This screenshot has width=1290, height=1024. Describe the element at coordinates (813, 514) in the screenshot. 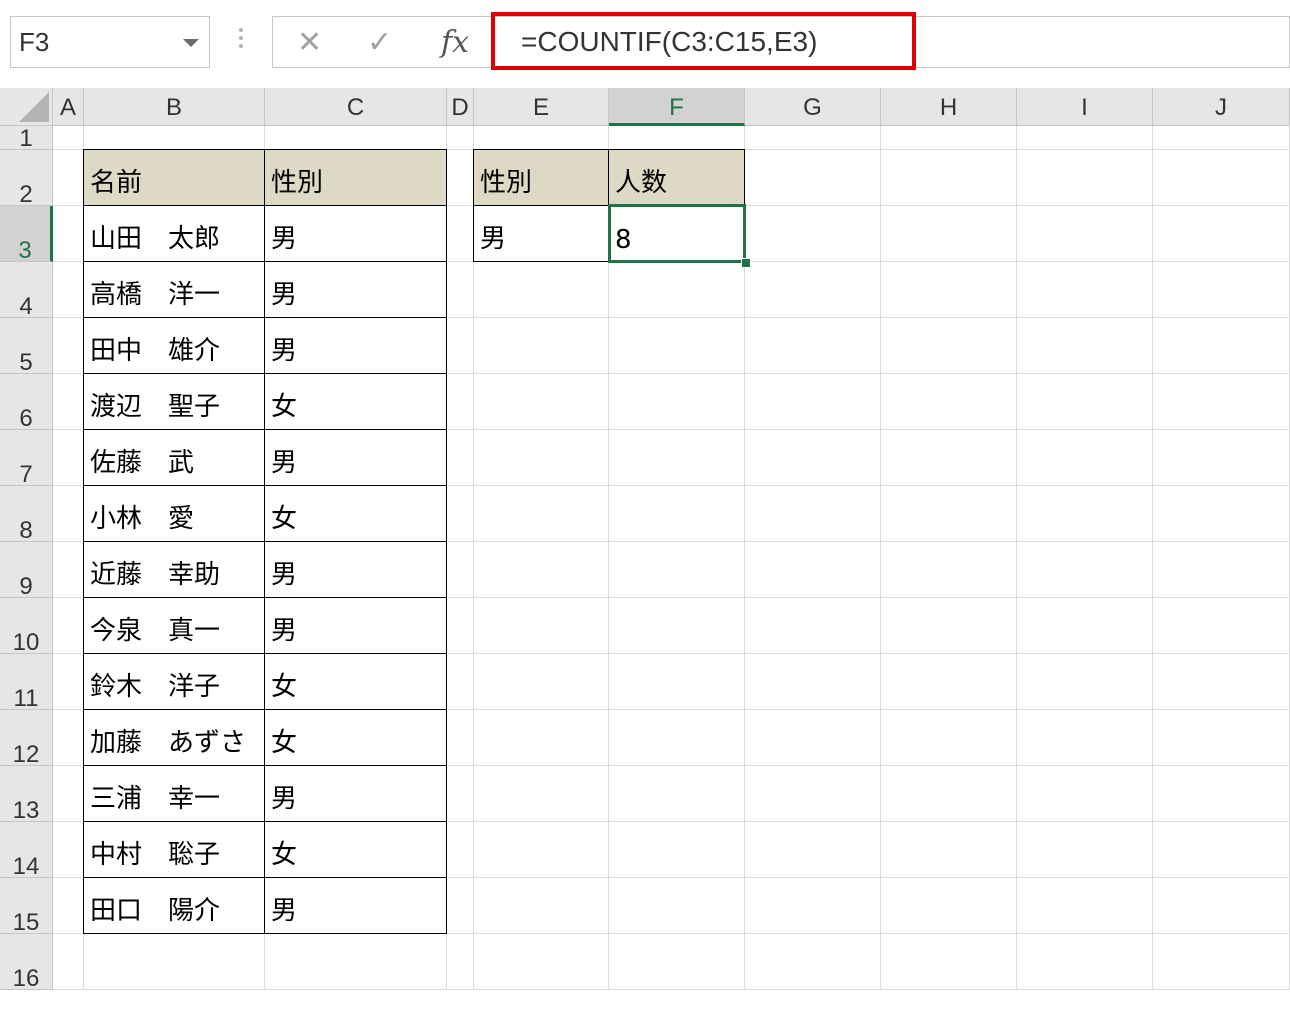

I see `cell-g8` at that location.